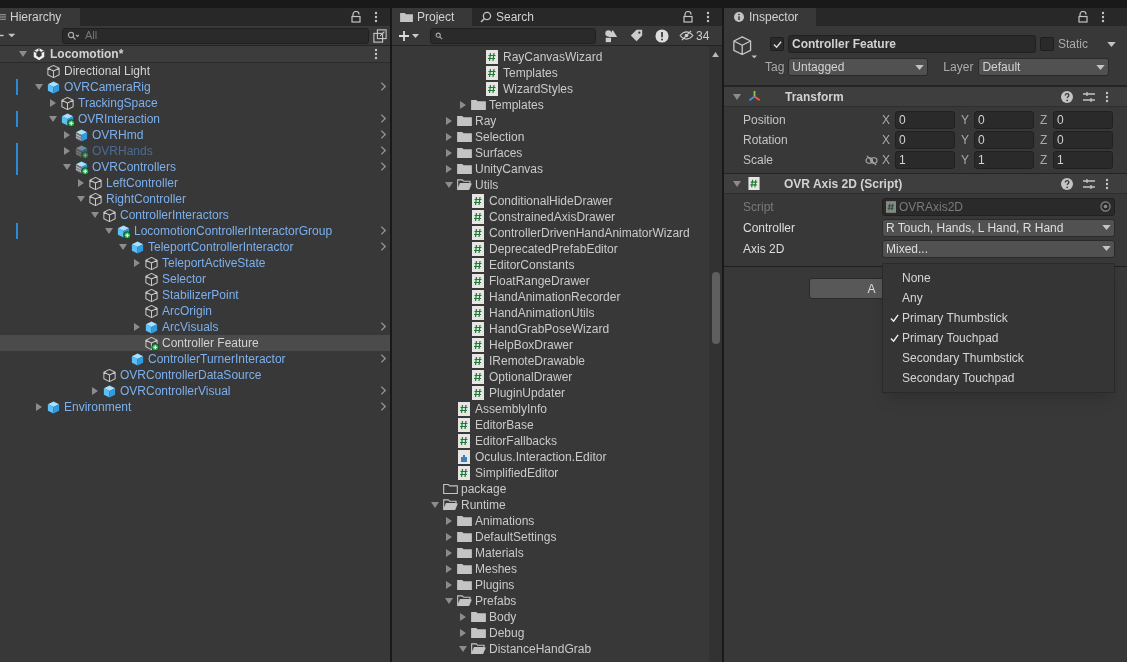 The image size is (1127, 662). What do you see at coordinates (3, 17) in the screenshot?
I see `menu-icon` at bounding box center [3, 17].